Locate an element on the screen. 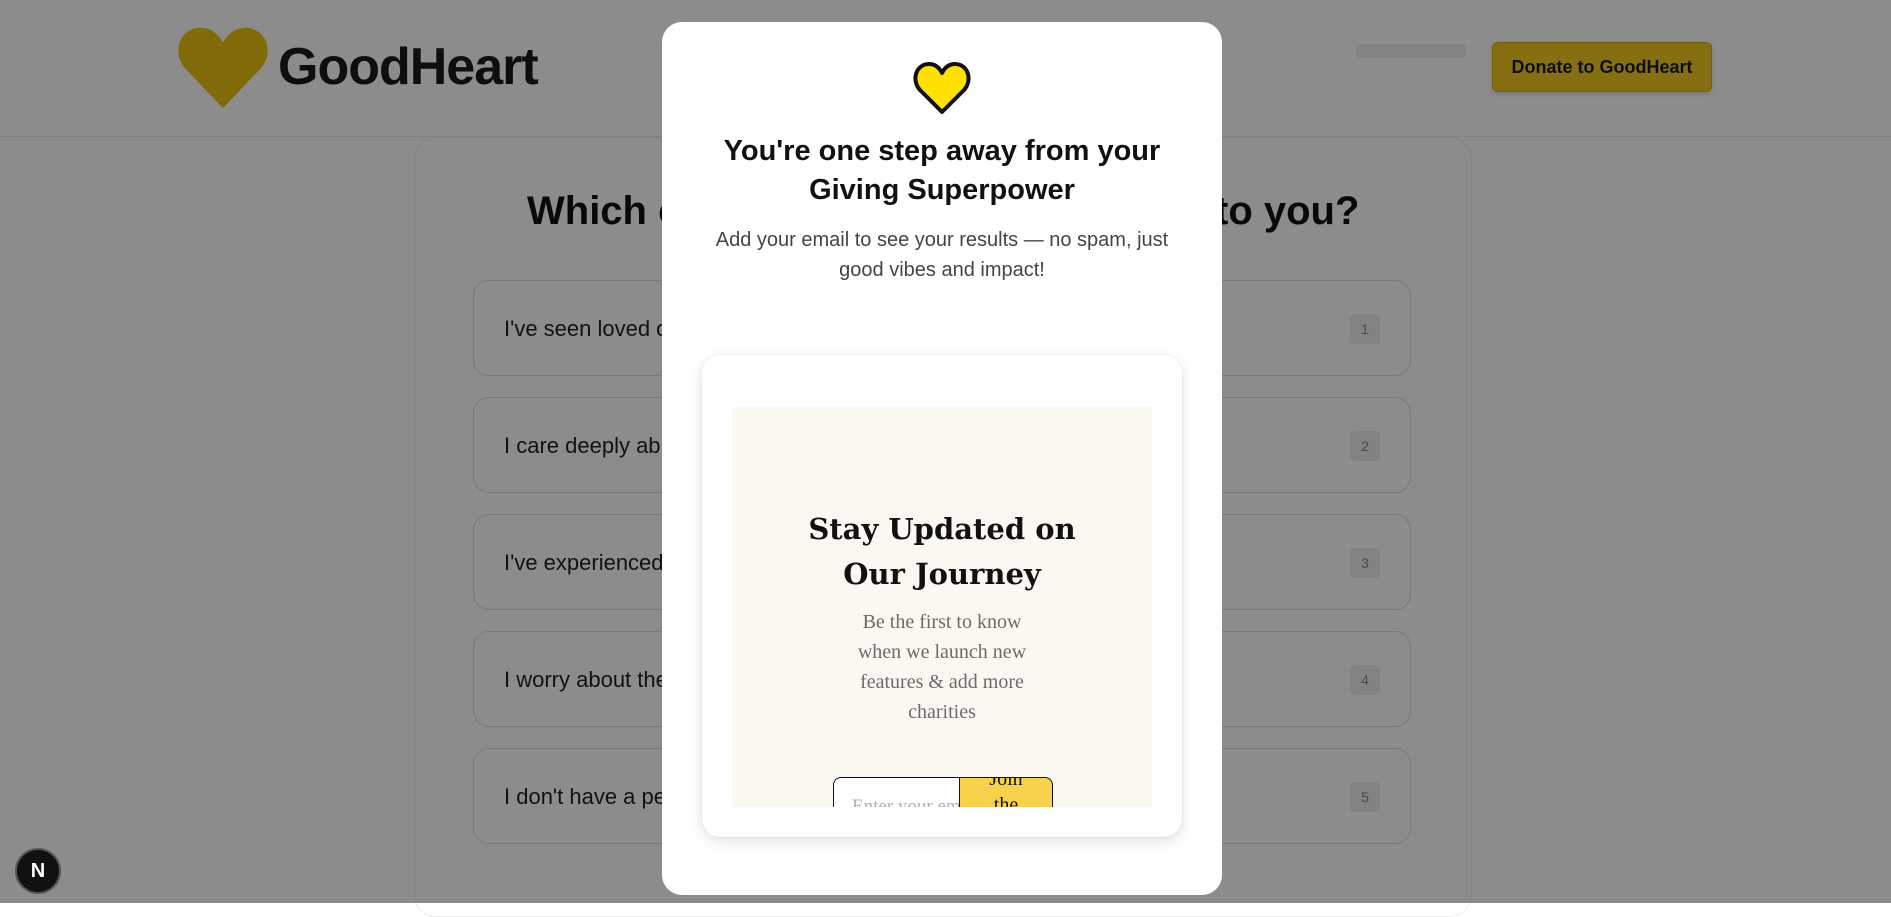 This screenshot has width=1891, height=917. dev-tools-badge: N is located at coordinates (38, 871).